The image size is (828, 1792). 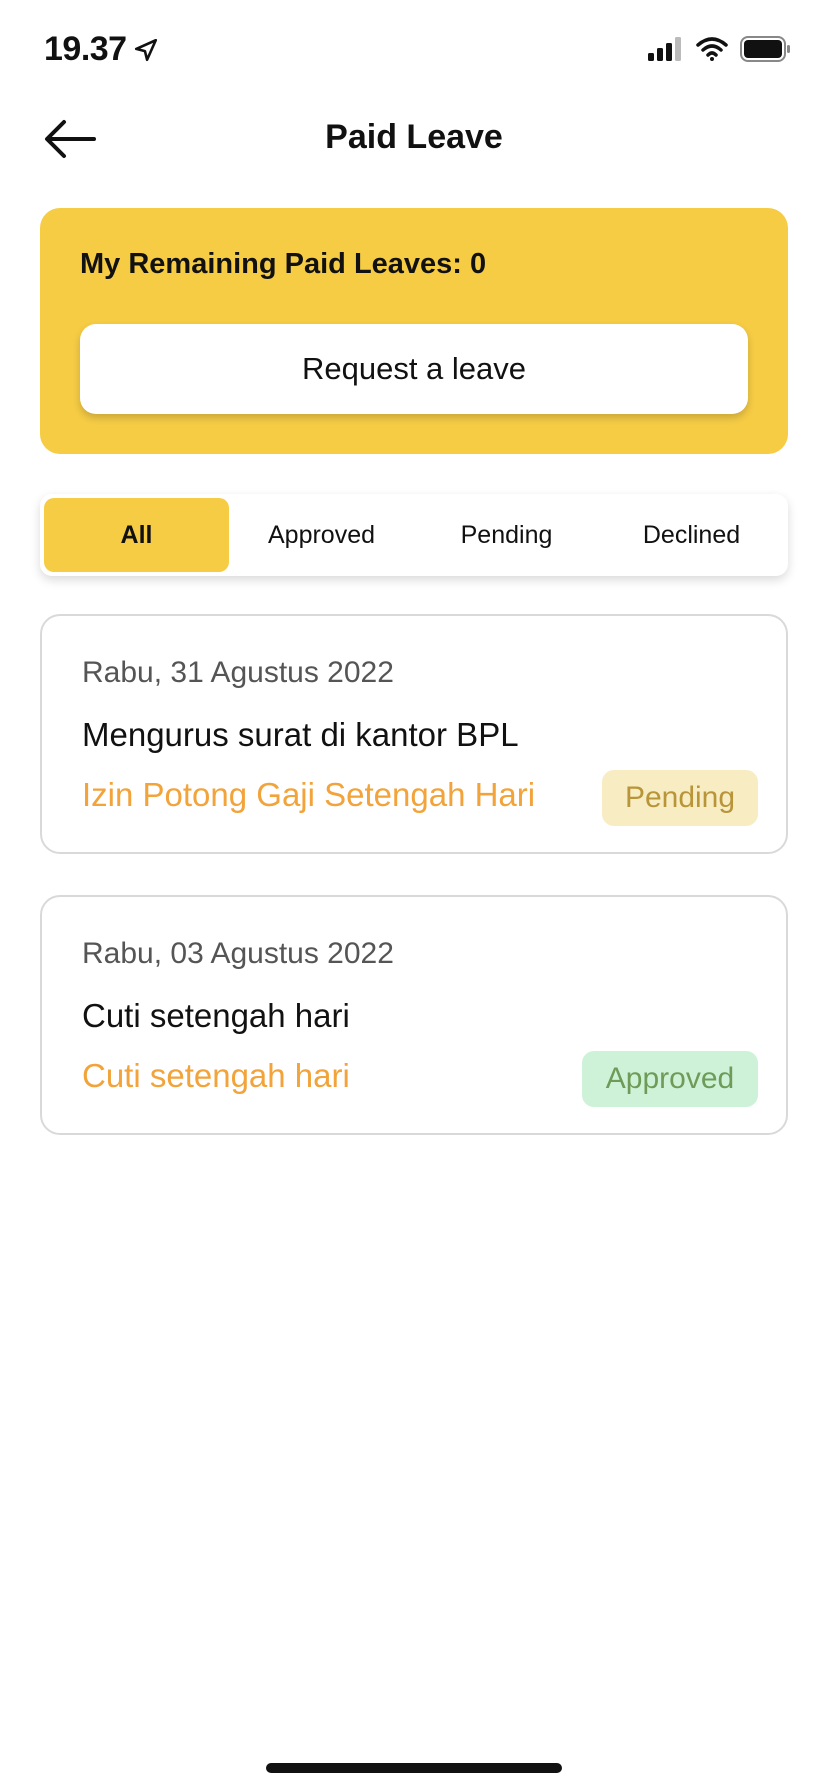 I want to click on leave-type: Izin Potong Gaji Setengah Hari, so click(x=309, y=794).